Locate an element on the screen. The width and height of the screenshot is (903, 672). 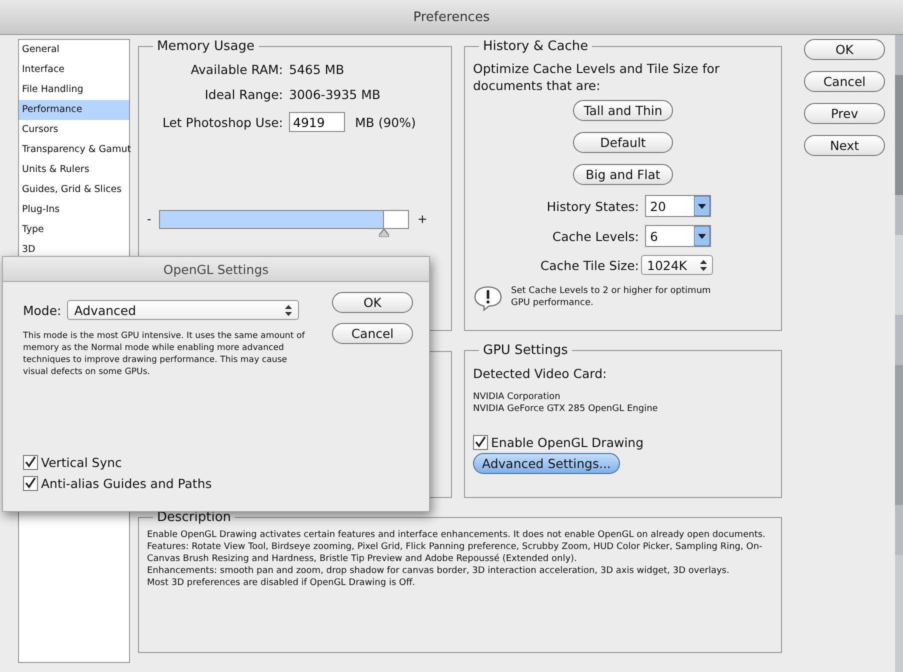
checkbox-label: Vertical Sync is located at coordinates (81, 462).